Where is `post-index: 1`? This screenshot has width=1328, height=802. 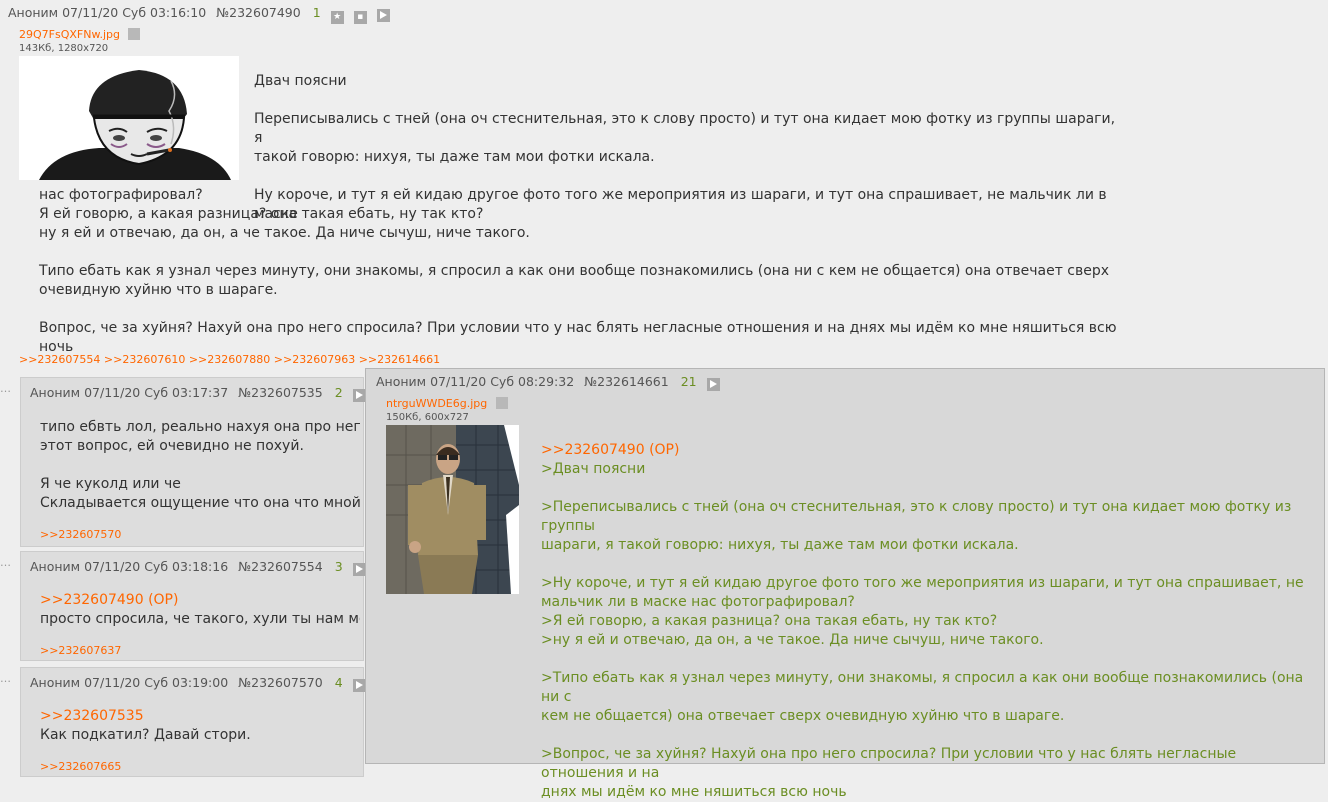 post-index: 1 is located at coordinates (316, 12).